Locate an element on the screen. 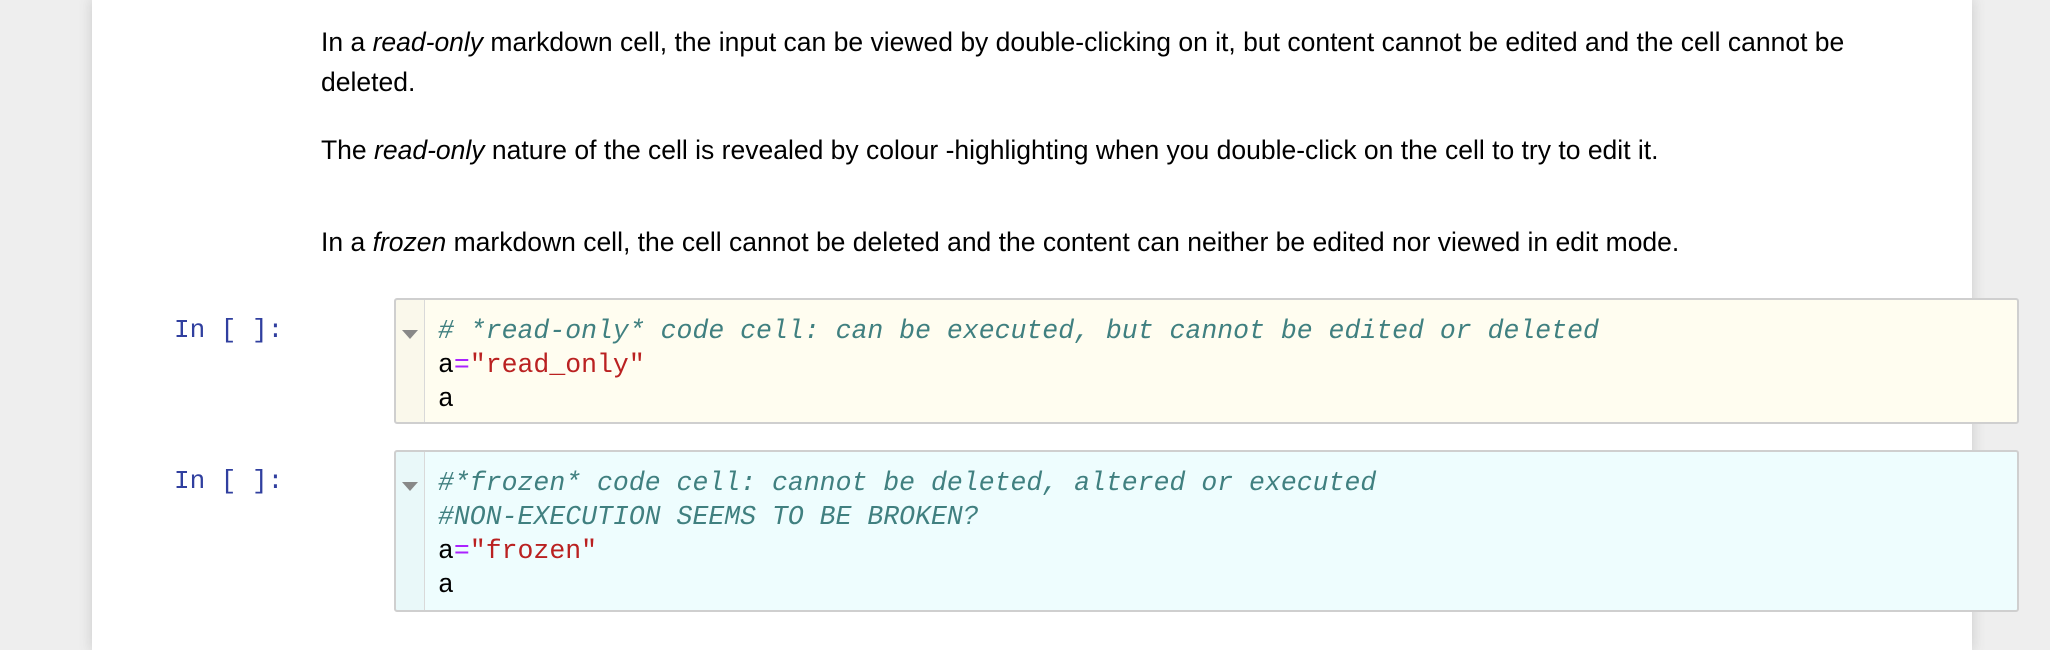 This screenshot has height=650, width=2050. code-string: "frozen" is located at coordinates (533, 551).